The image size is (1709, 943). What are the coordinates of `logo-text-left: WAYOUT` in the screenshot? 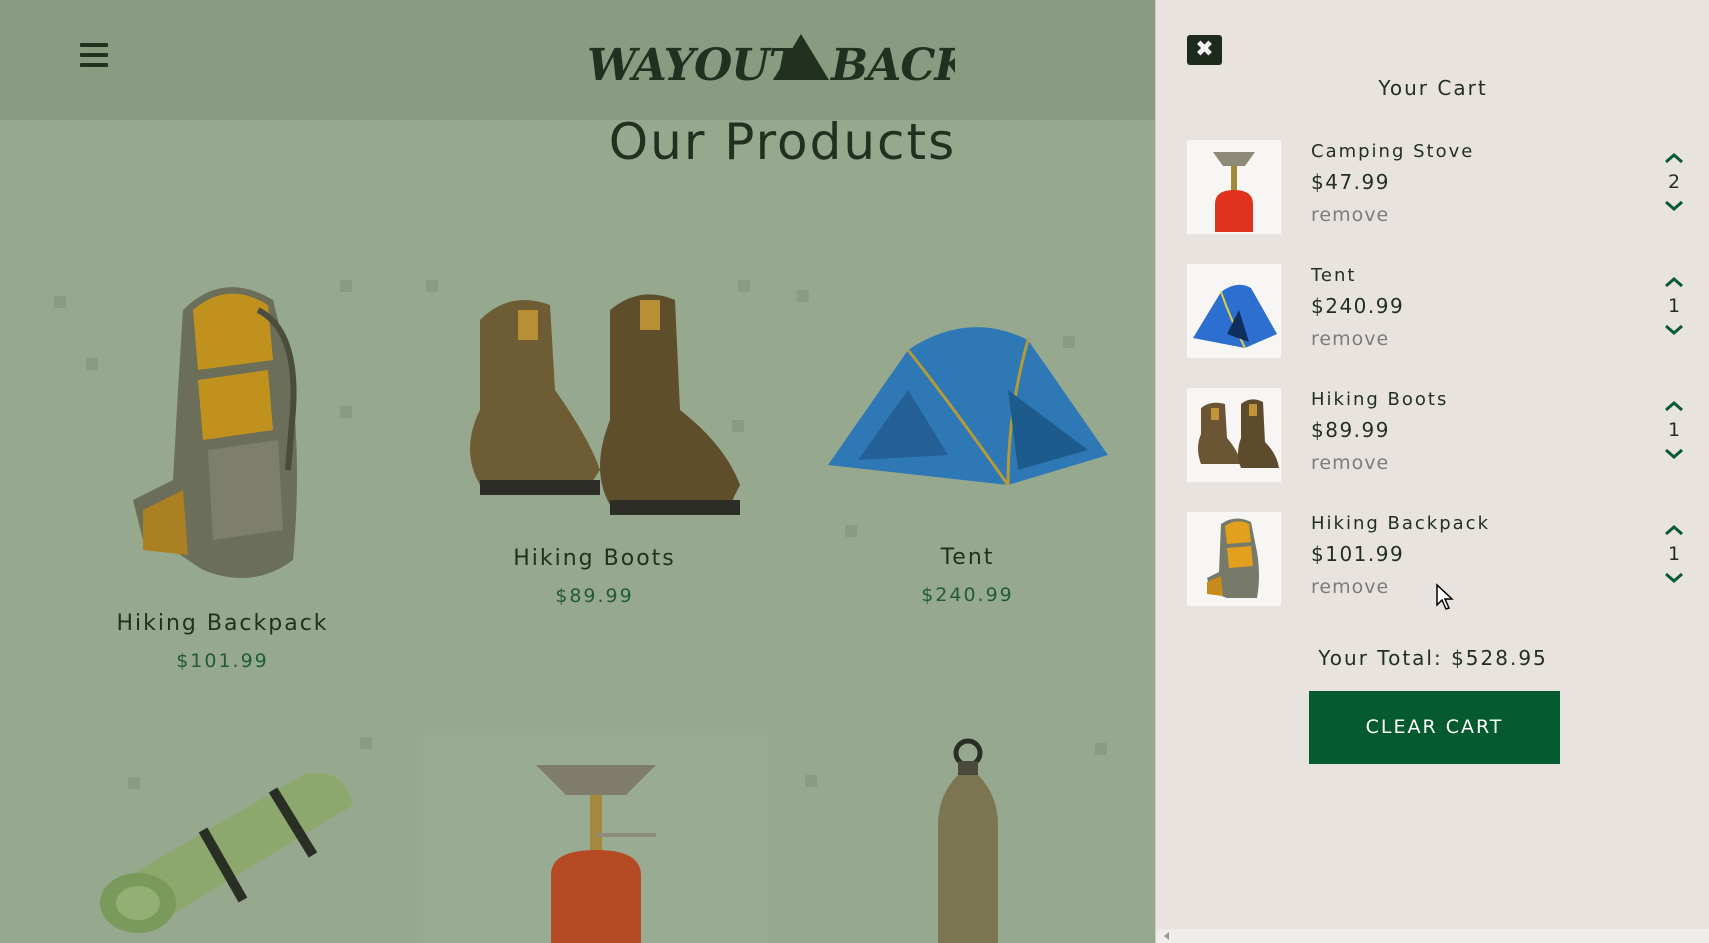 It's located at (696, 65).